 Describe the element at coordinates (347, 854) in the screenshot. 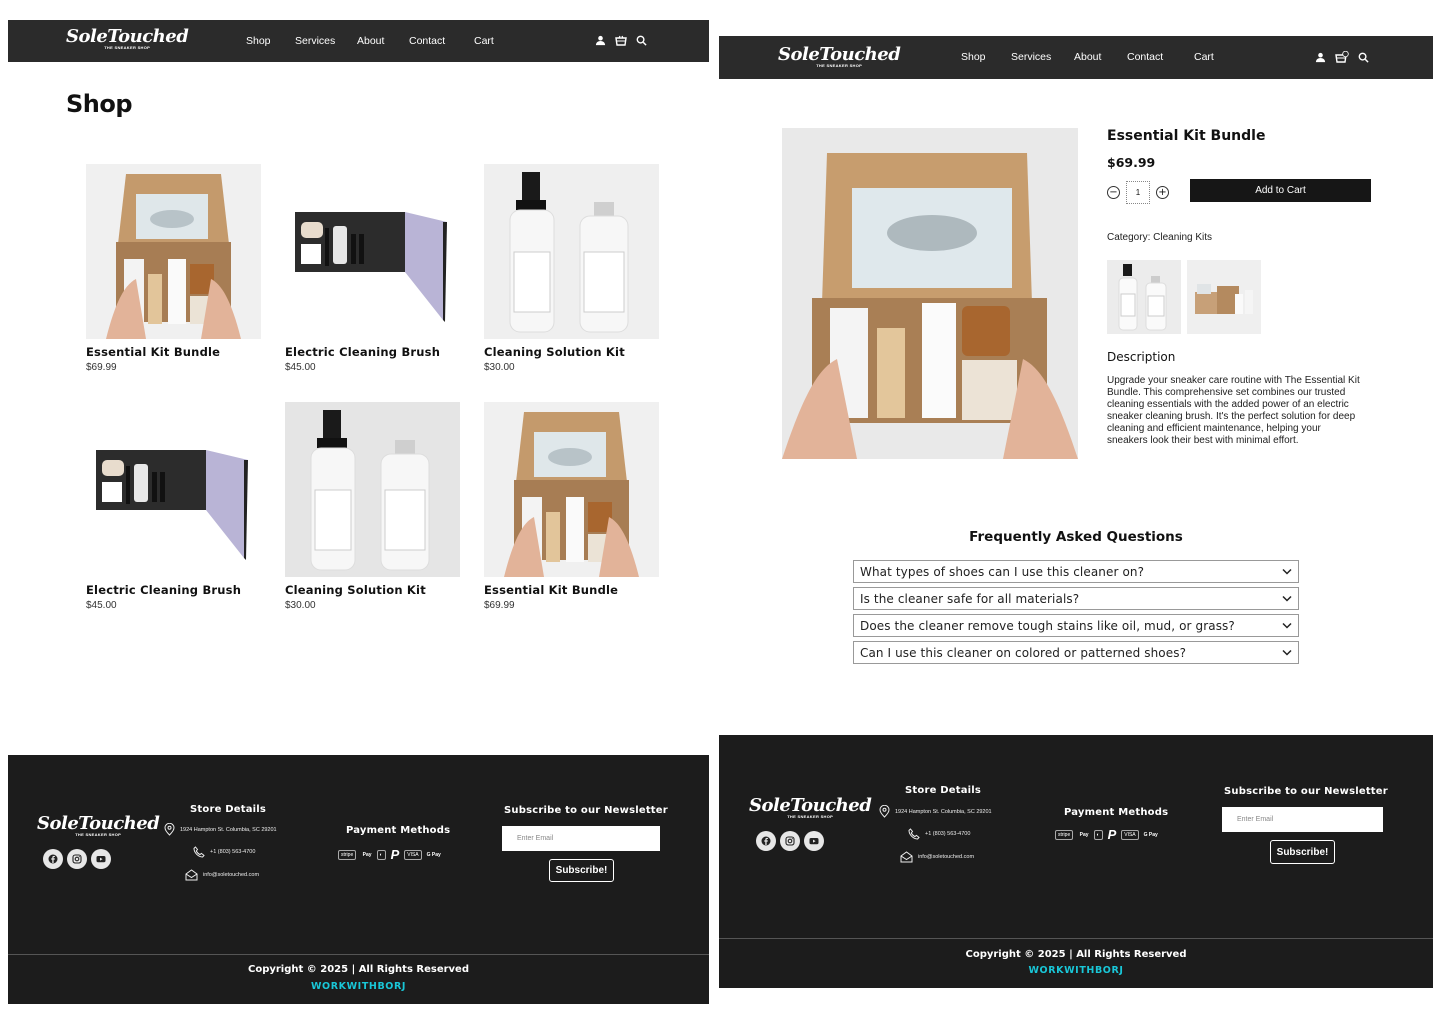

I see `stripe-icon: stripe` at that location.